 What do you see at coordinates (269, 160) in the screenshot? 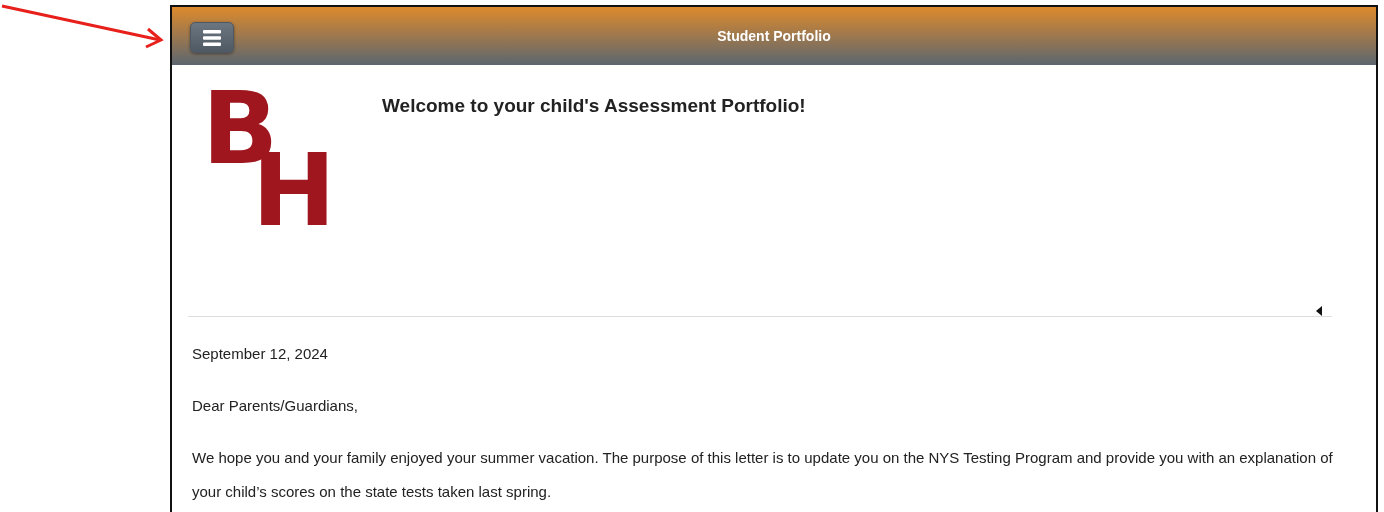
I see `school-logo: BH` at bounding box center [269, 160].